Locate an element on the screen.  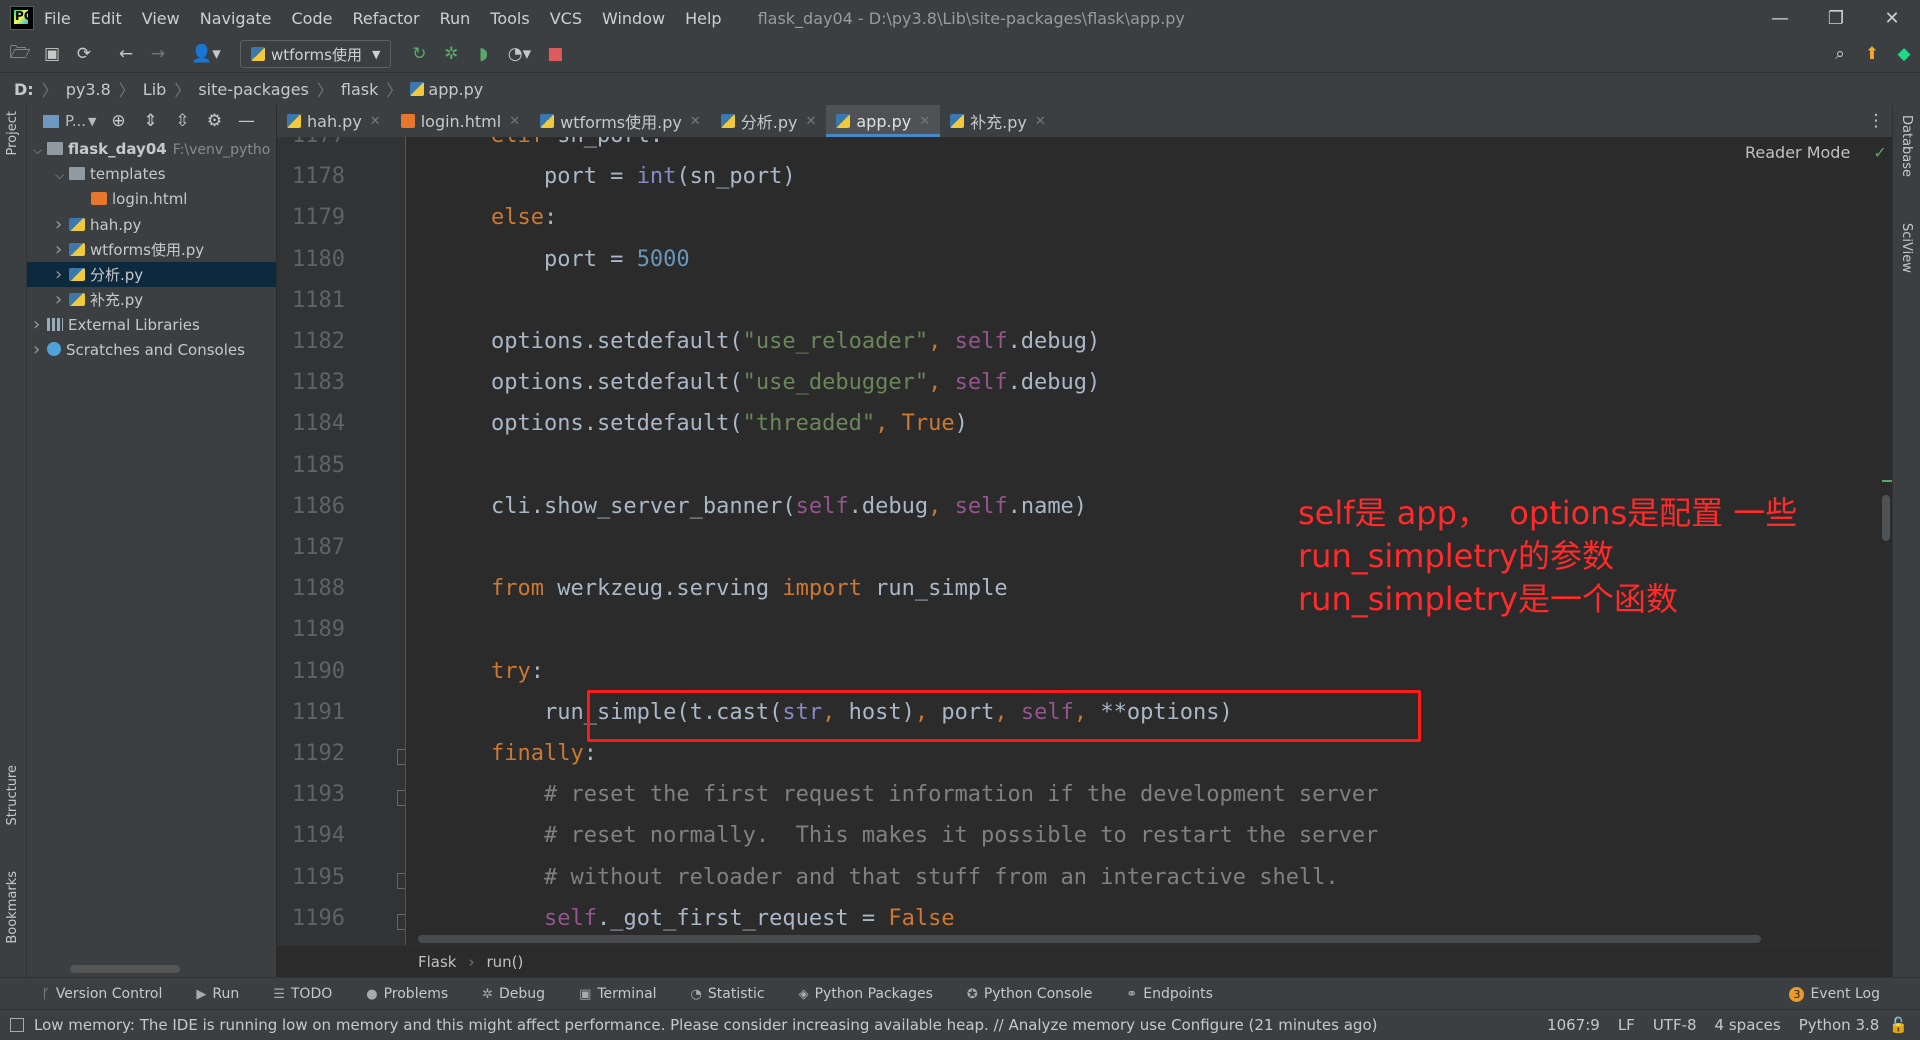
profile-icon: ◔▾ is located at coordinates (519, 54).